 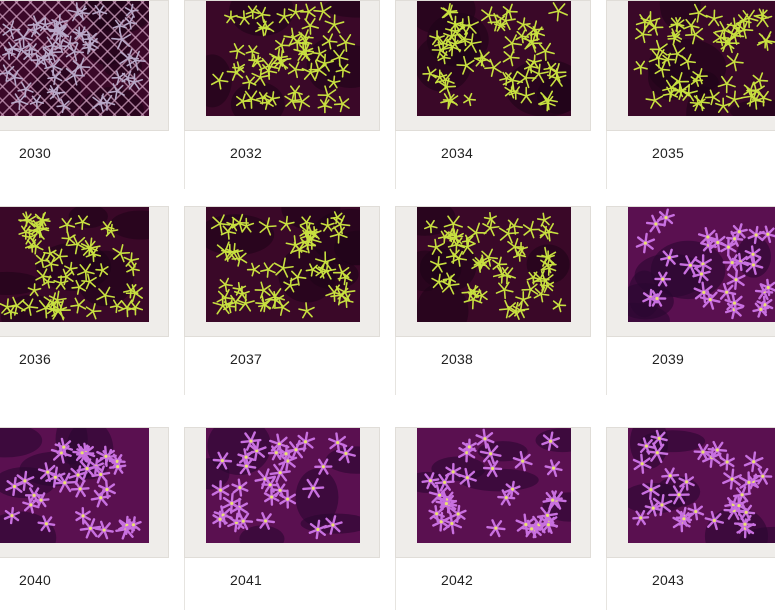 What do you see at coordinates (35, 359) in the screenshot?
I see `photo-caption: 2036` at bounding box center [35, 359].